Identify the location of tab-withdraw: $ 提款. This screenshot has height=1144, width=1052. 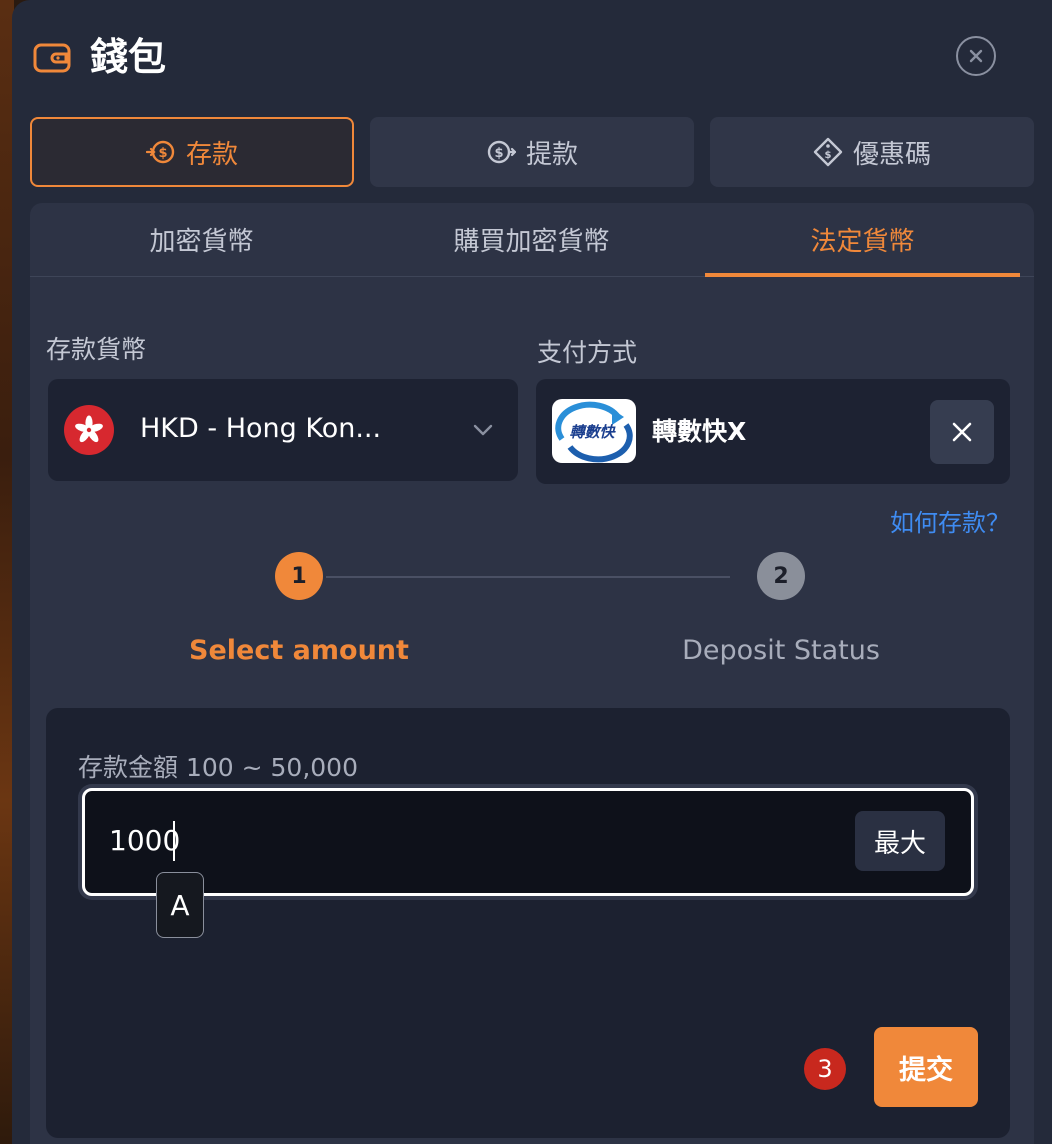
(532, 152).